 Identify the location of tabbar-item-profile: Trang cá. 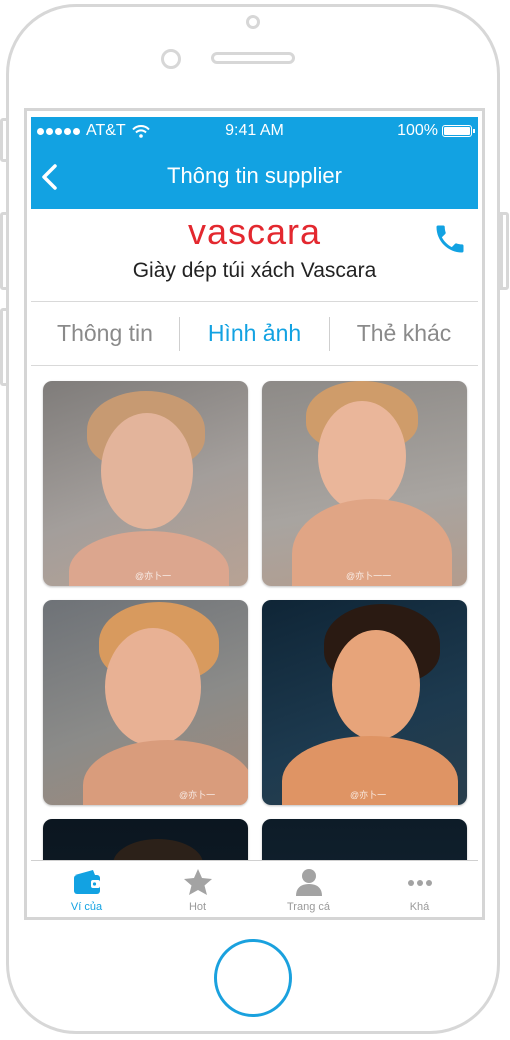
(308, 889).